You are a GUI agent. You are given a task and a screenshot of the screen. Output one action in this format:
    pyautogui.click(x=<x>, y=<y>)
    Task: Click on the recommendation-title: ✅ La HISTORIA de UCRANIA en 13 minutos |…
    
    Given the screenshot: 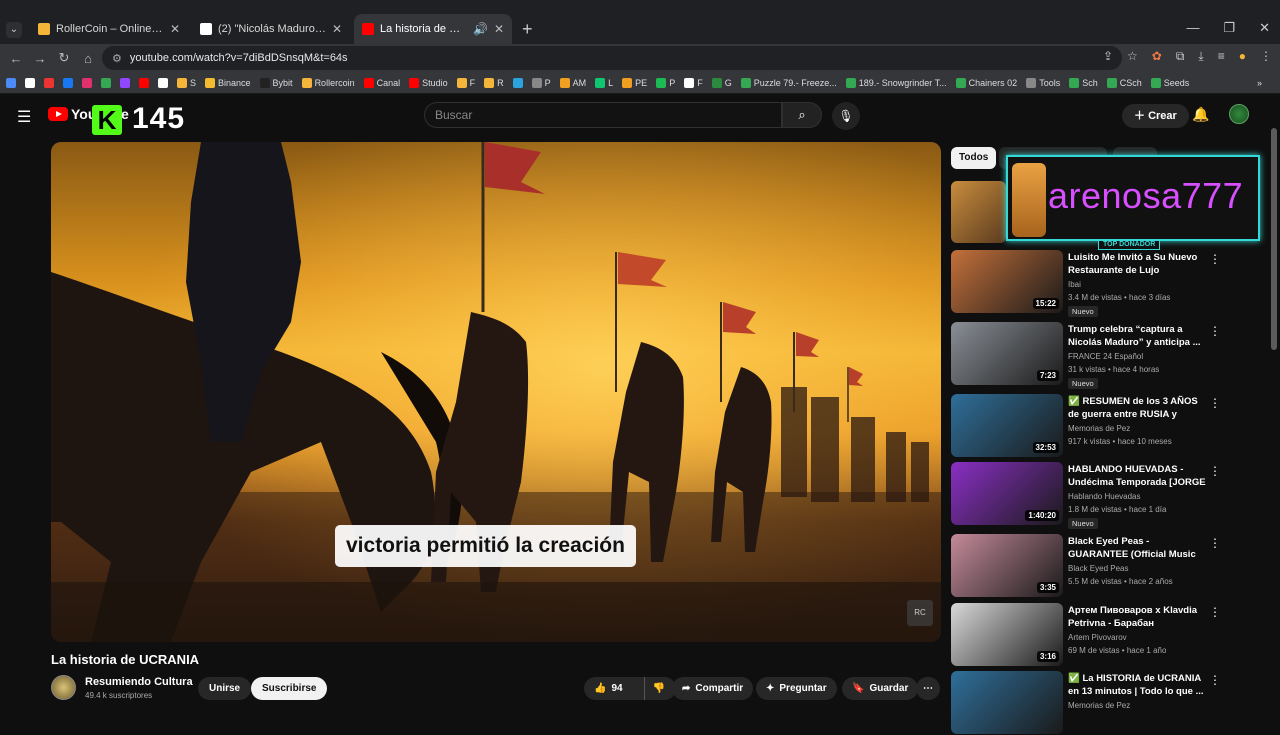 What is the action you would take?
    pyautogui.click(x=1137, y=685)
    